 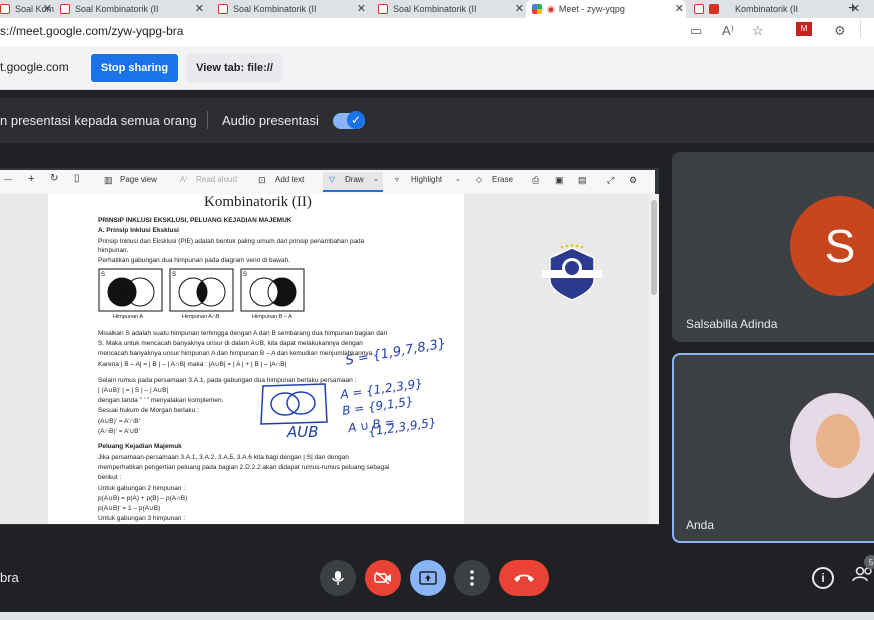 What do you see at coordinates (272, 317) in the screenshot?
I see `venn-caption: Himpunan B – A` at bounding box center [272, 317].